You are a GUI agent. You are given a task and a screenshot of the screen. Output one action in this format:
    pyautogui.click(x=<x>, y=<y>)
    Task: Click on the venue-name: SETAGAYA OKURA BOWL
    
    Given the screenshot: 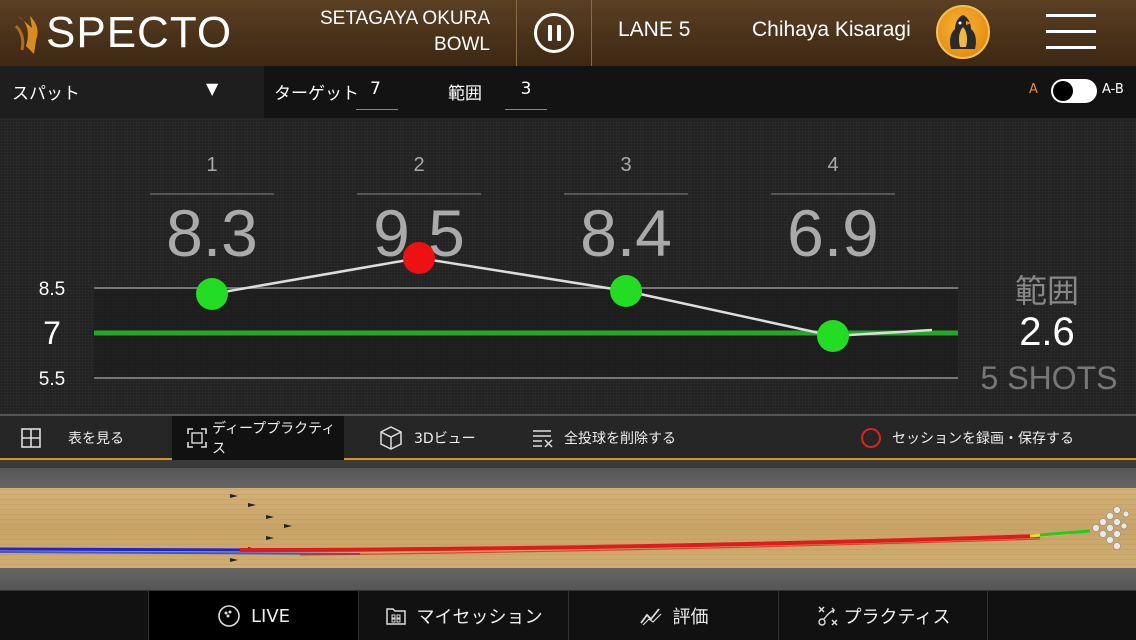 What is the action you would take?
    pyautogui.click(x=395, y=32)
    